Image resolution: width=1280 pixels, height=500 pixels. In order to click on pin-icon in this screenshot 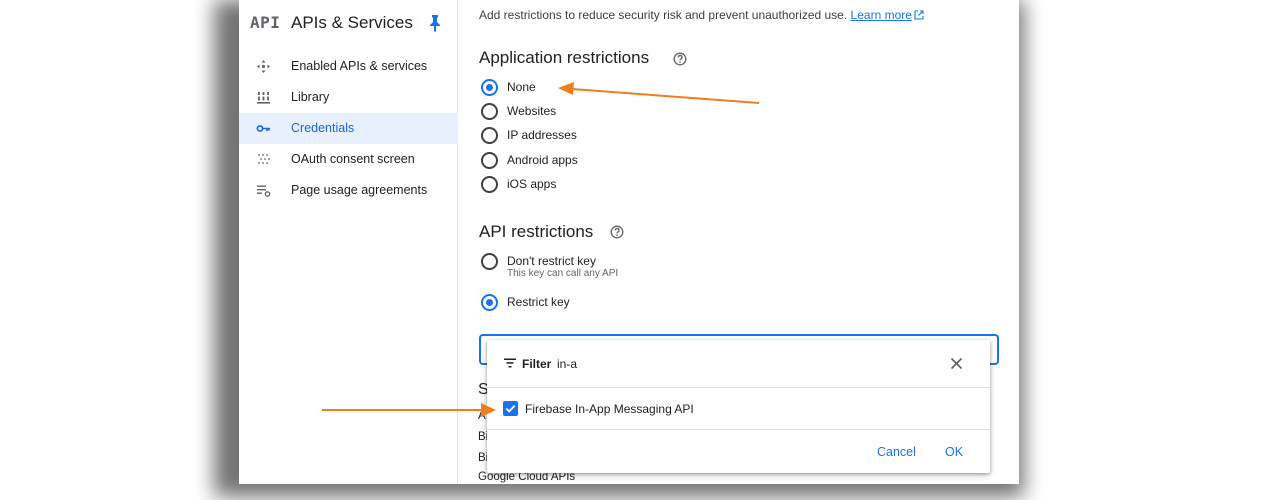, I will do `click(435, 23)`.